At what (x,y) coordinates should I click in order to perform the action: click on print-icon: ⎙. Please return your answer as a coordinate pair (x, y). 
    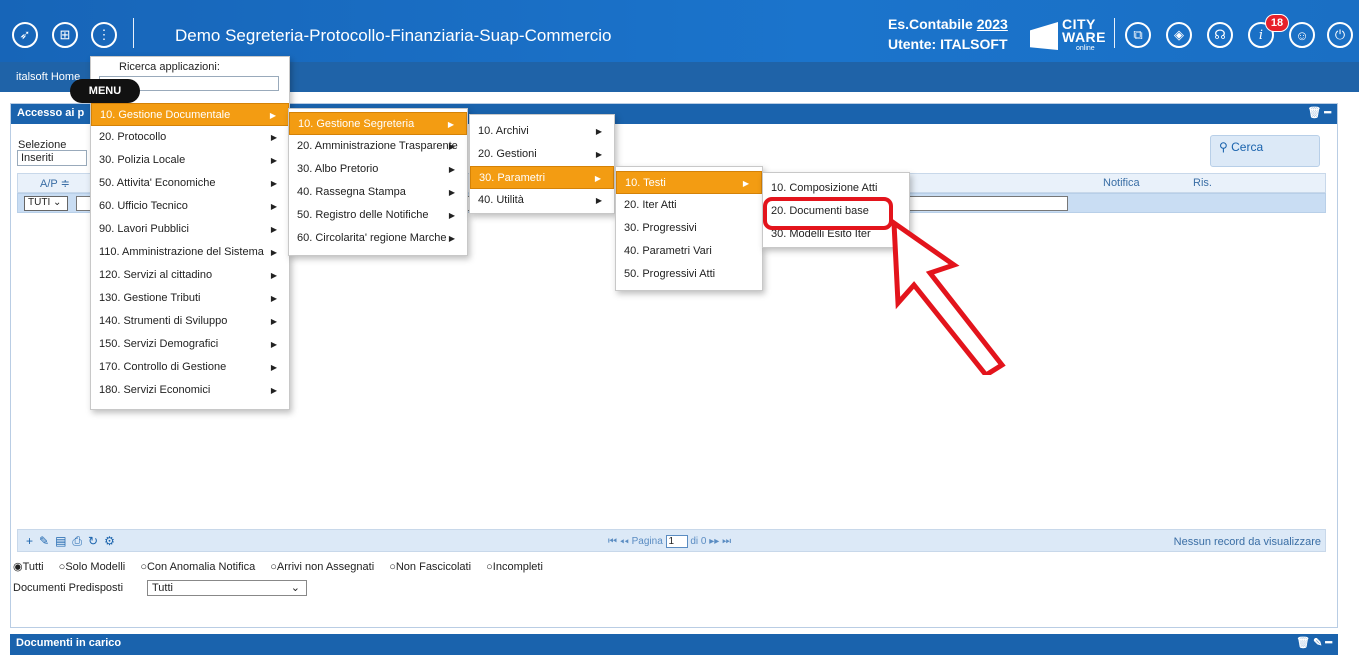
    Looking at the image, I should click on (80, 541).